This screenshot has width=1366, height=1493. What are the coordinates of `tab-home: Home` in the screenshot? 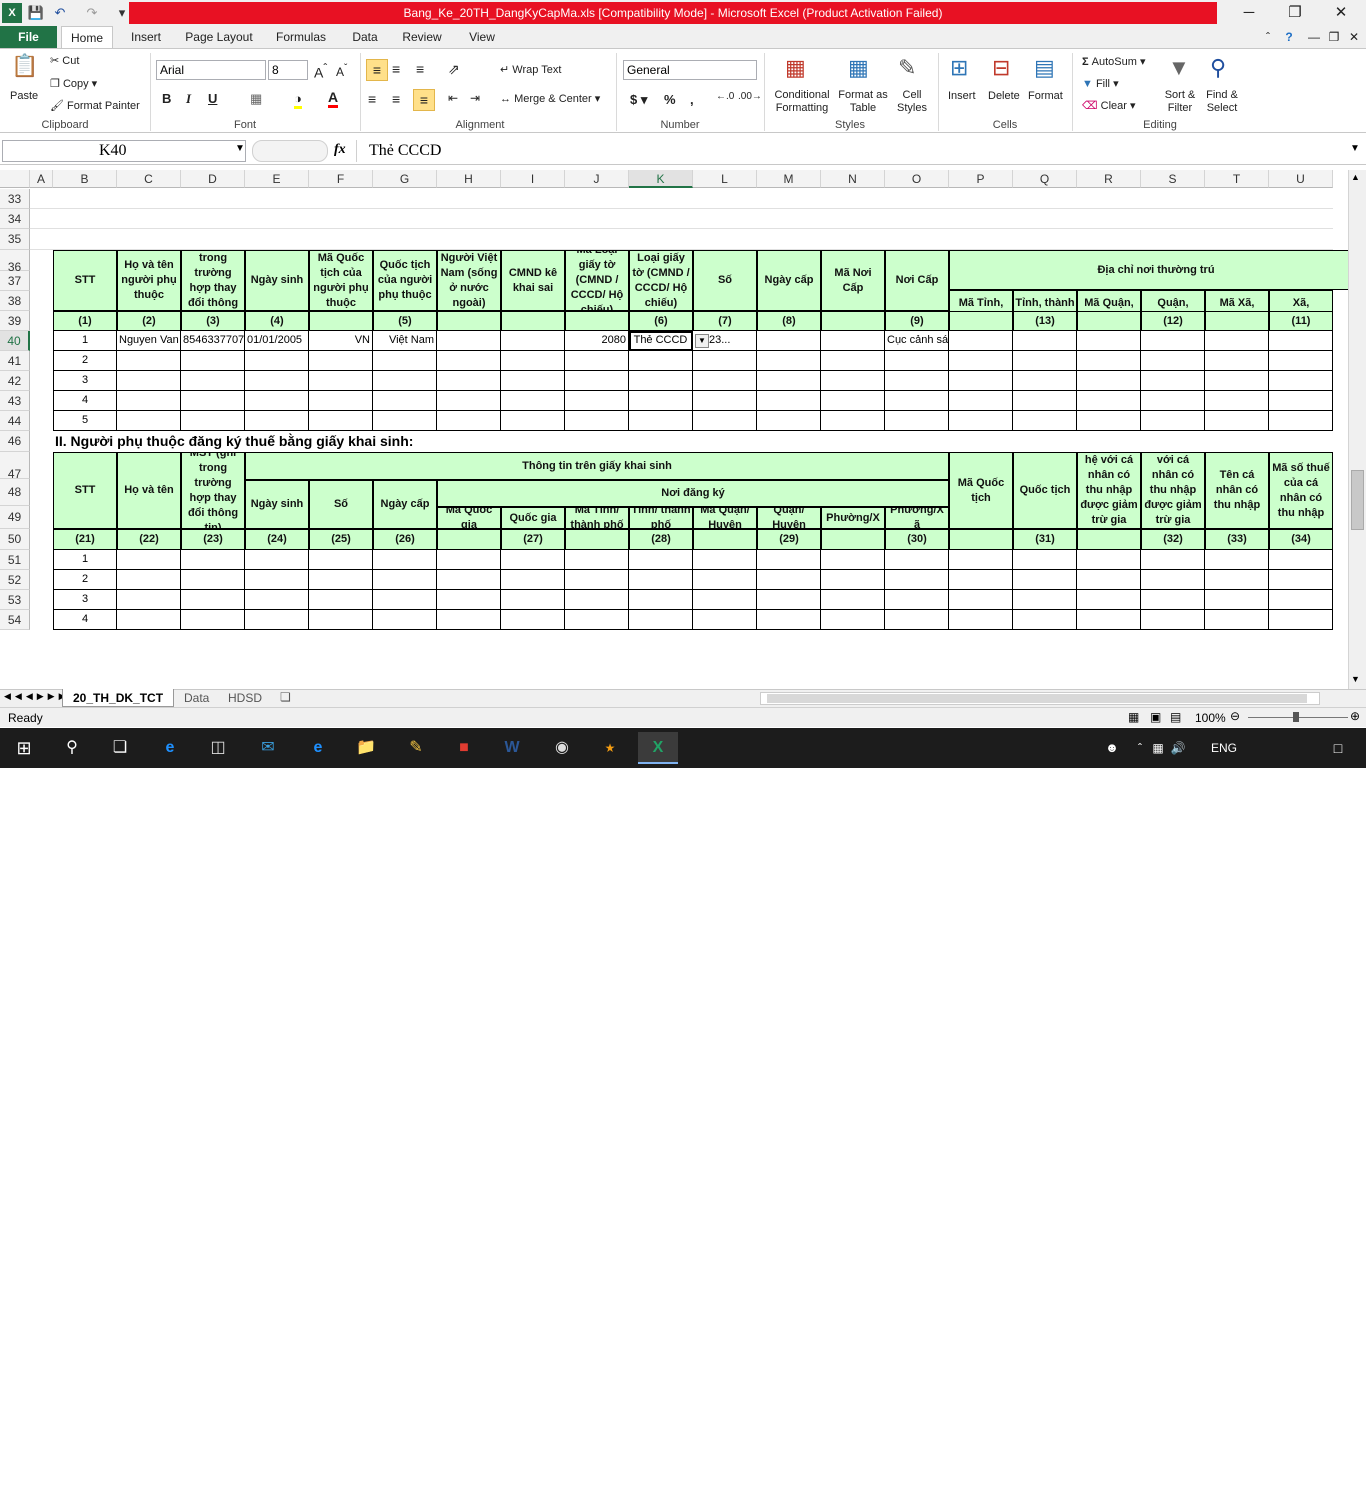 It's located at (87, 37).